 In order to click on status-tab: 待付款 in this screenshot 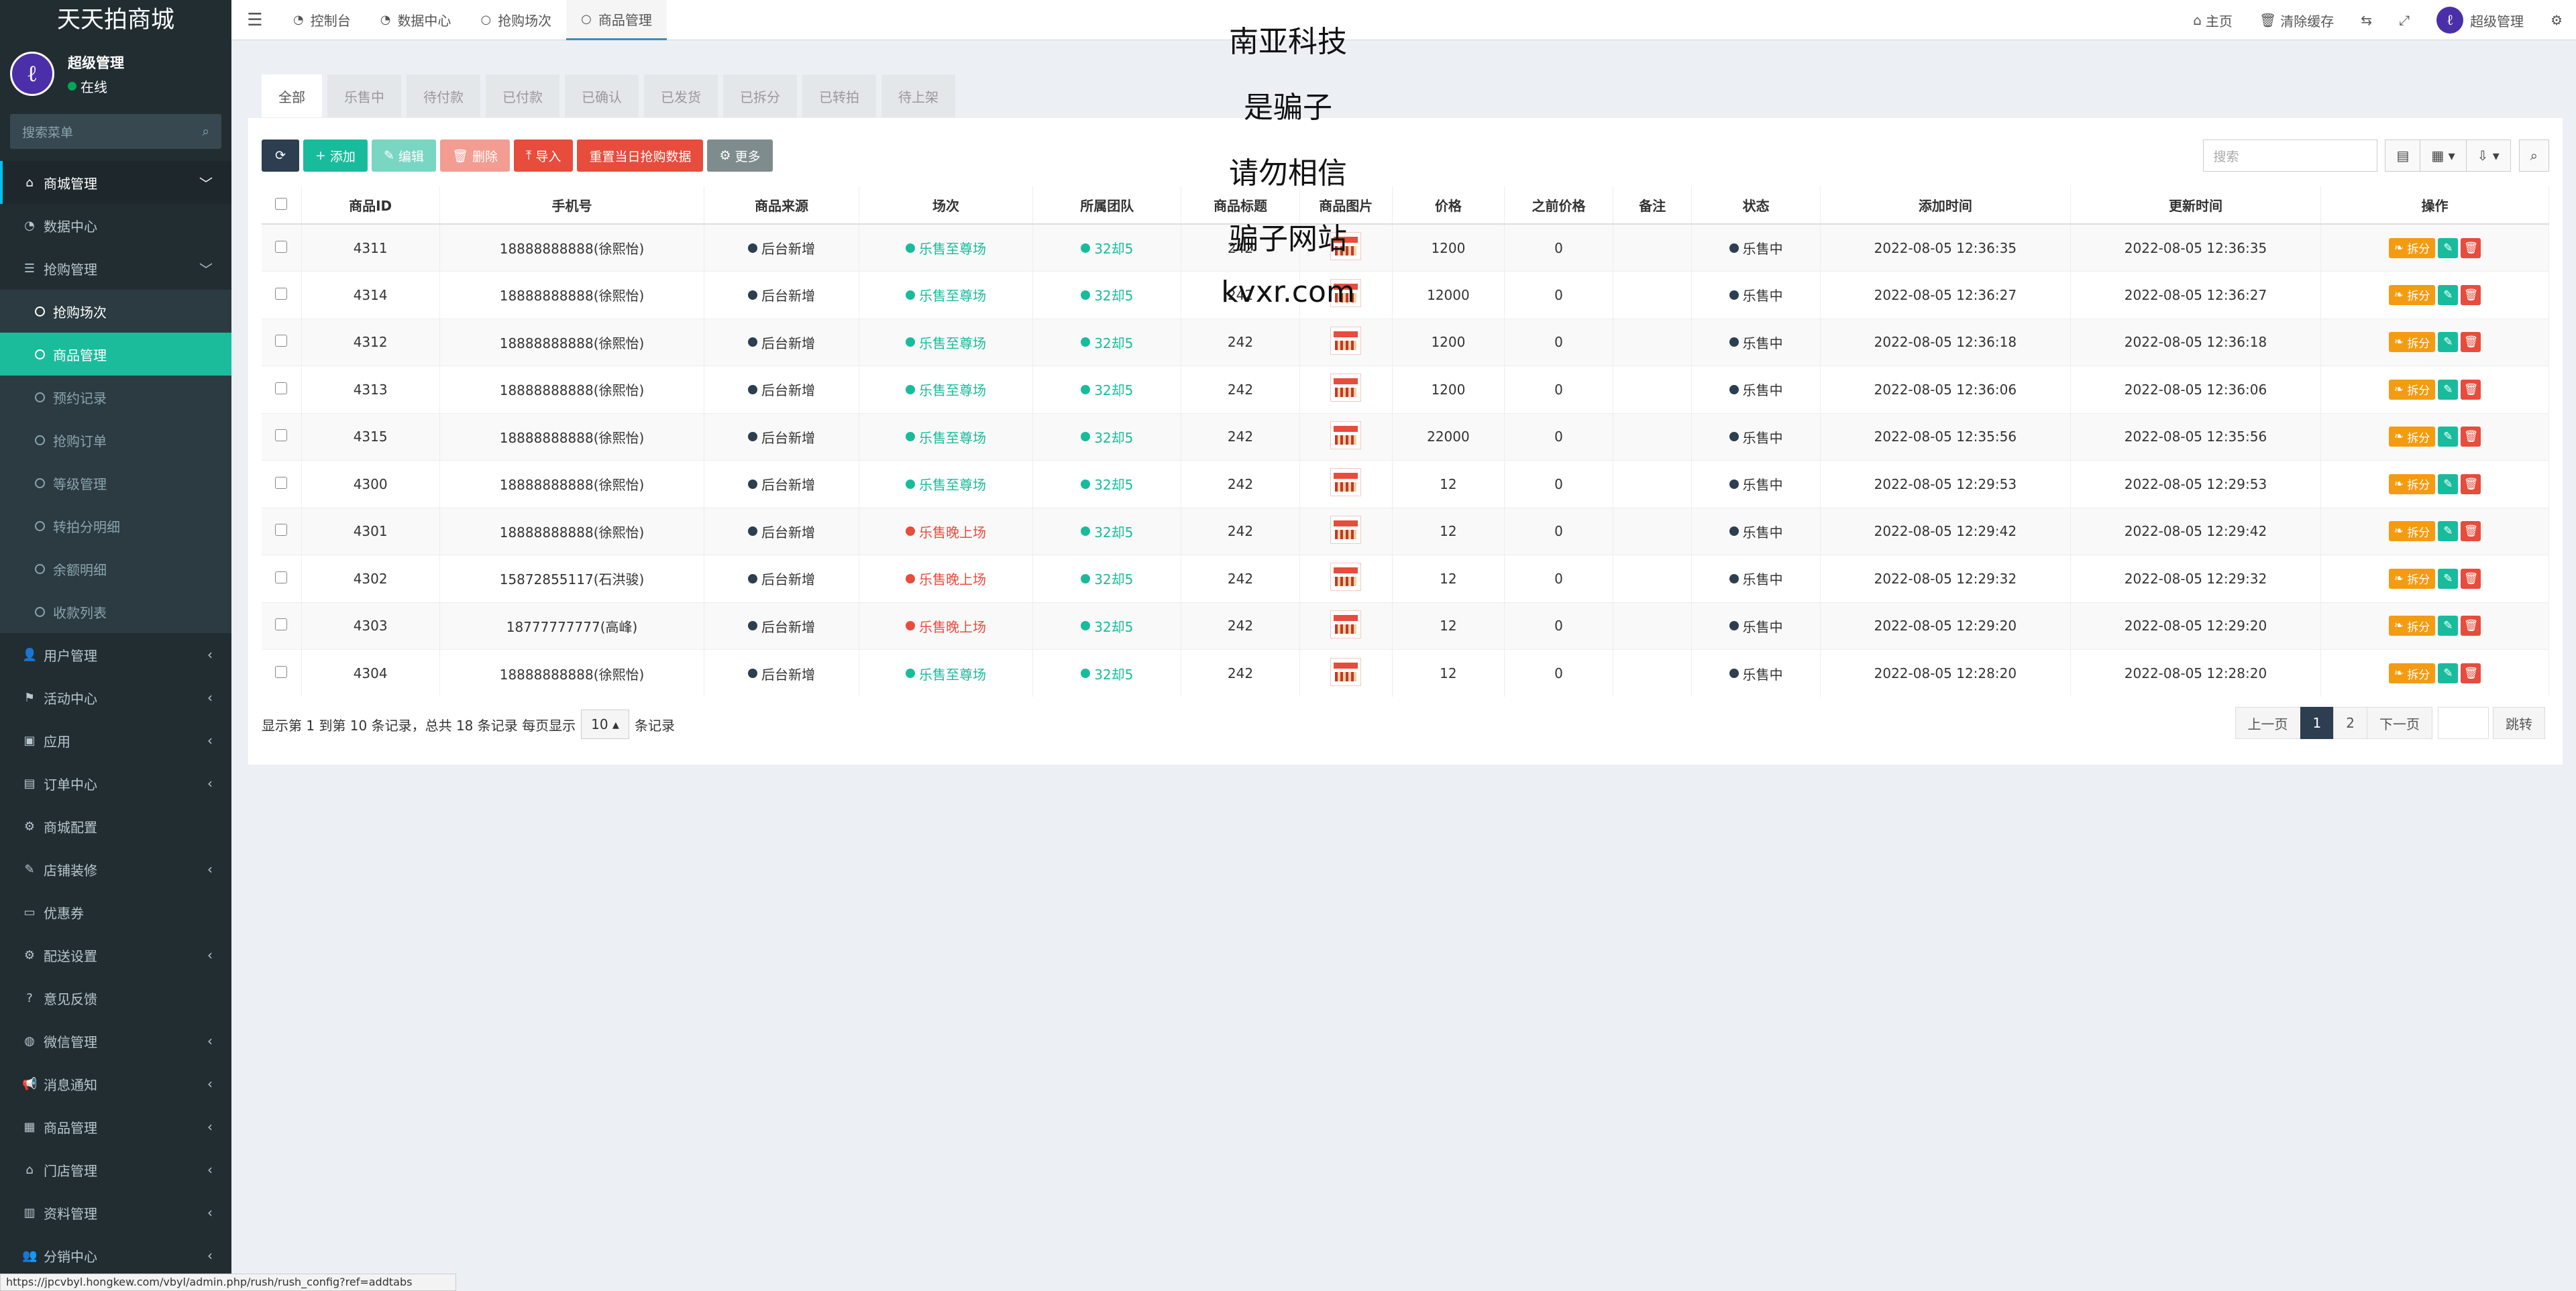, I will do `click(443, 95)`.